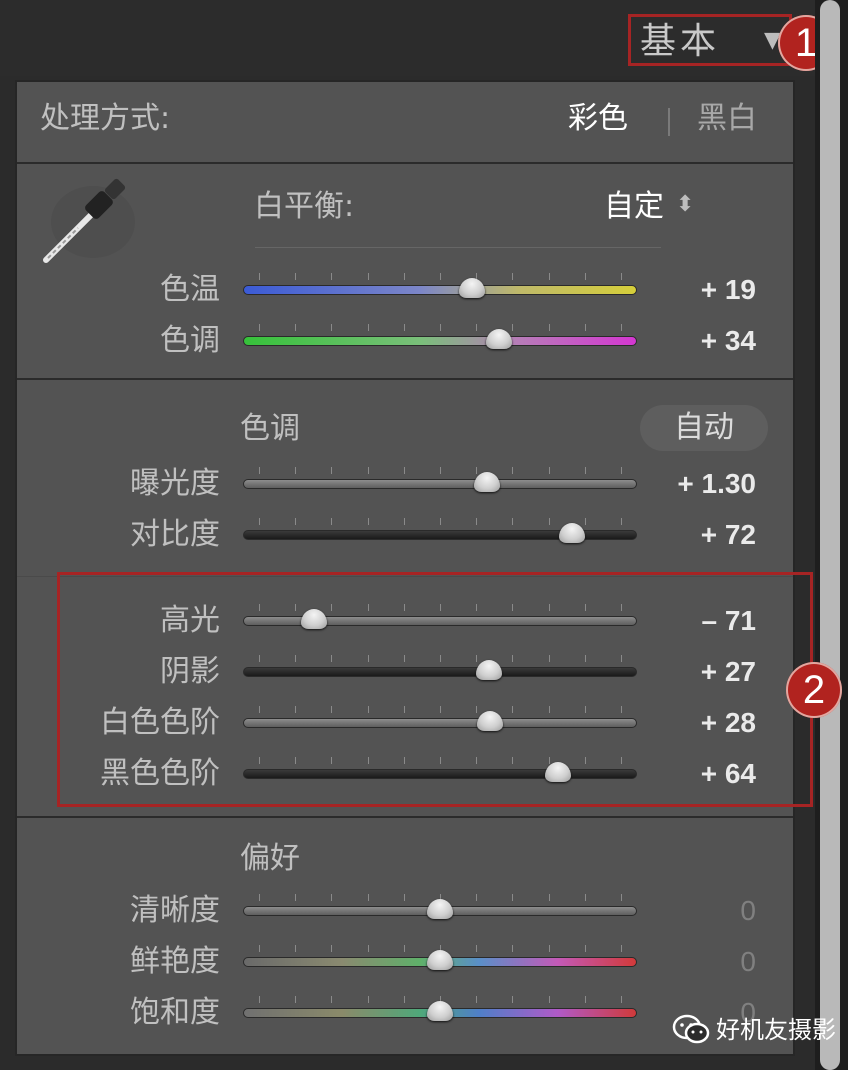  Describe the element at coordinates (691, 1029) in the screenshot. I see `wechat-icon` at that location.